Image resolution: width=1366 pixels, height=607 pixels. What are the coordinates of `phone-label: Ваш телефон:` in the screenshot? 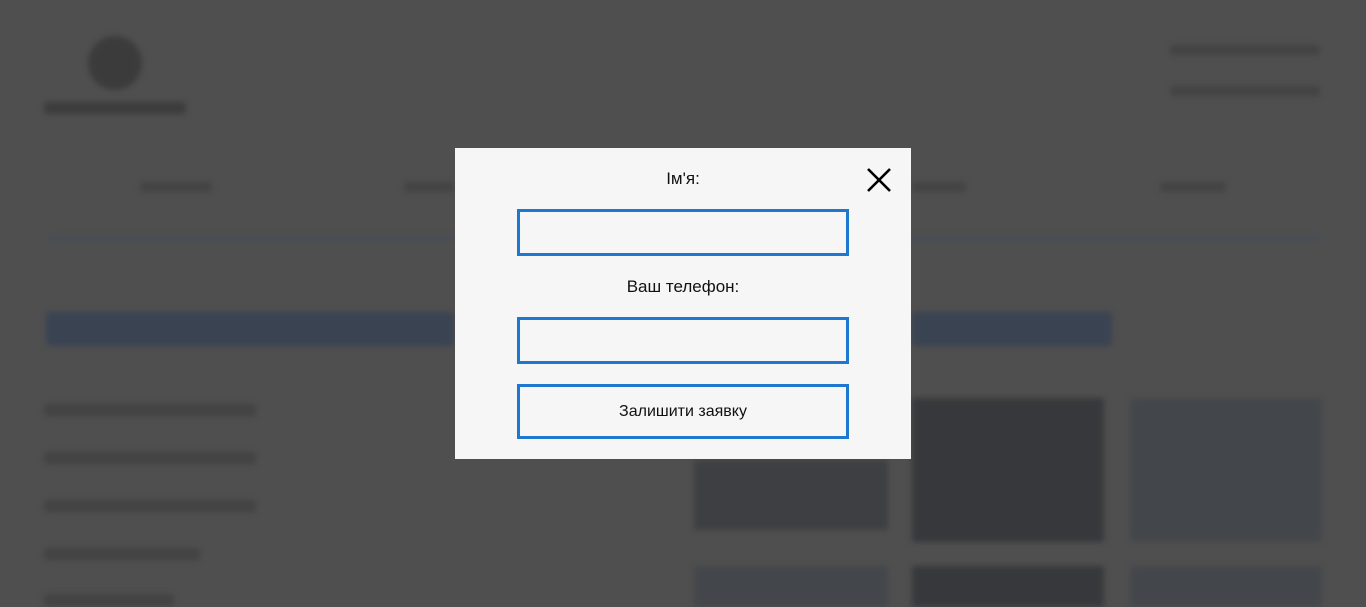 It's located at (683, 286).